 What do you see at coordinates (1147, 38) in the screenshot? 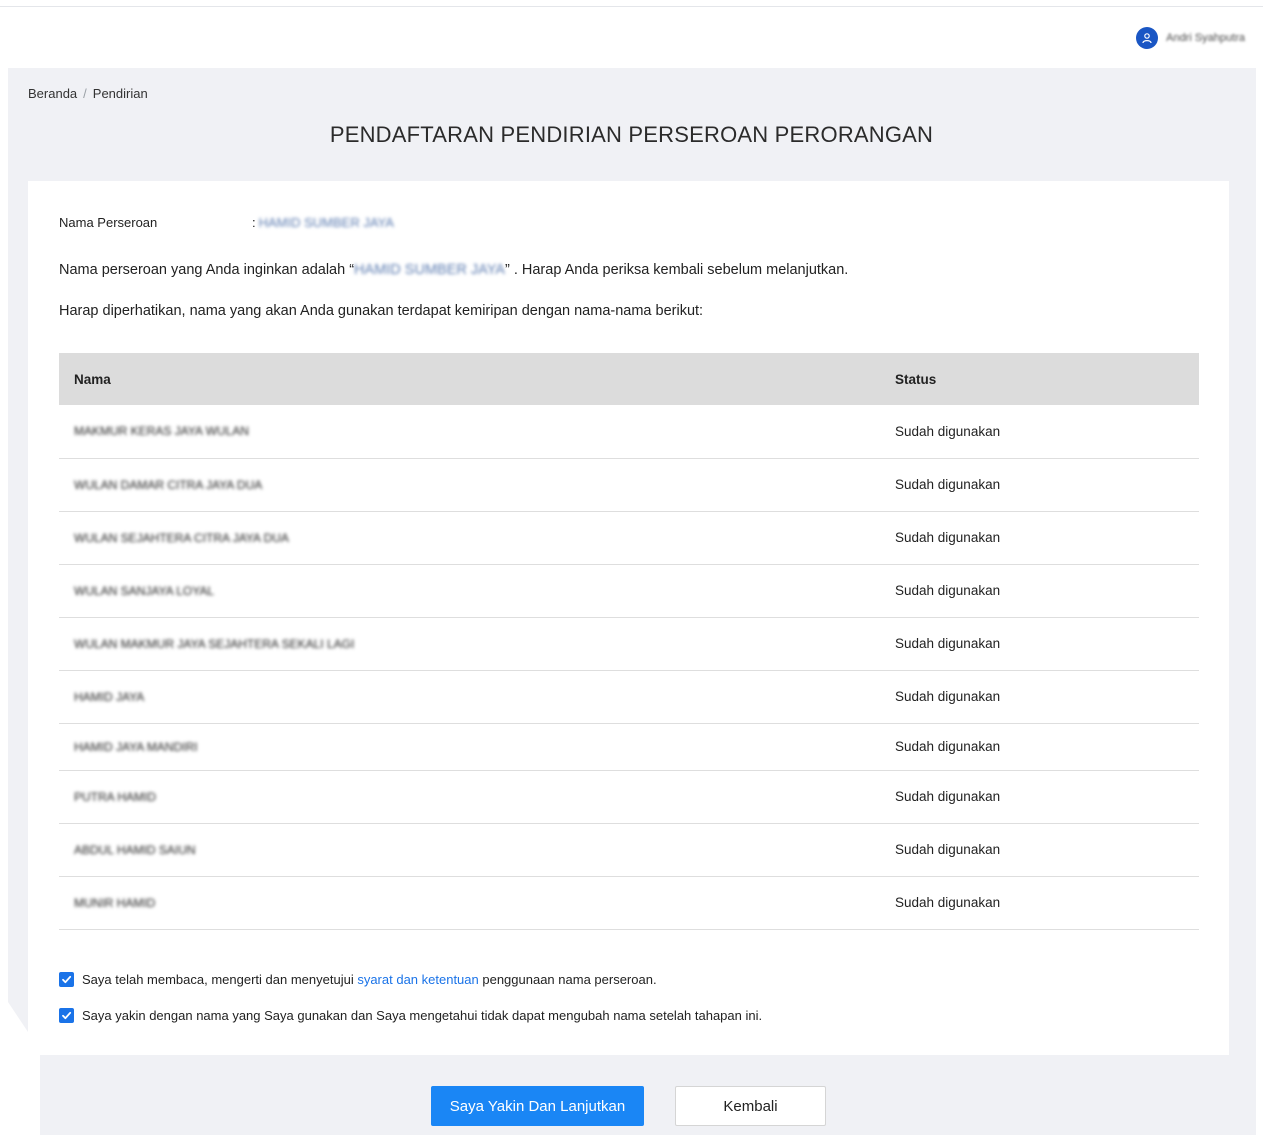
I see `user-icon` at bounding box center [1147, 38].